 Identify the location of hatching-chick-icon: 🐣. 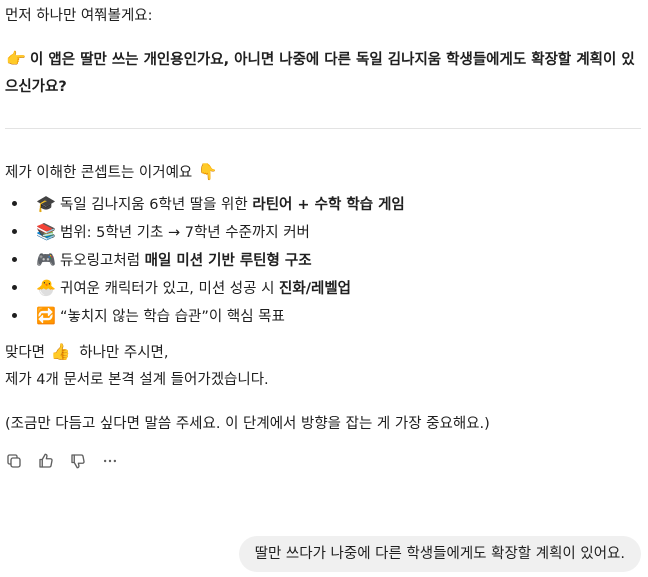
(46, 287).